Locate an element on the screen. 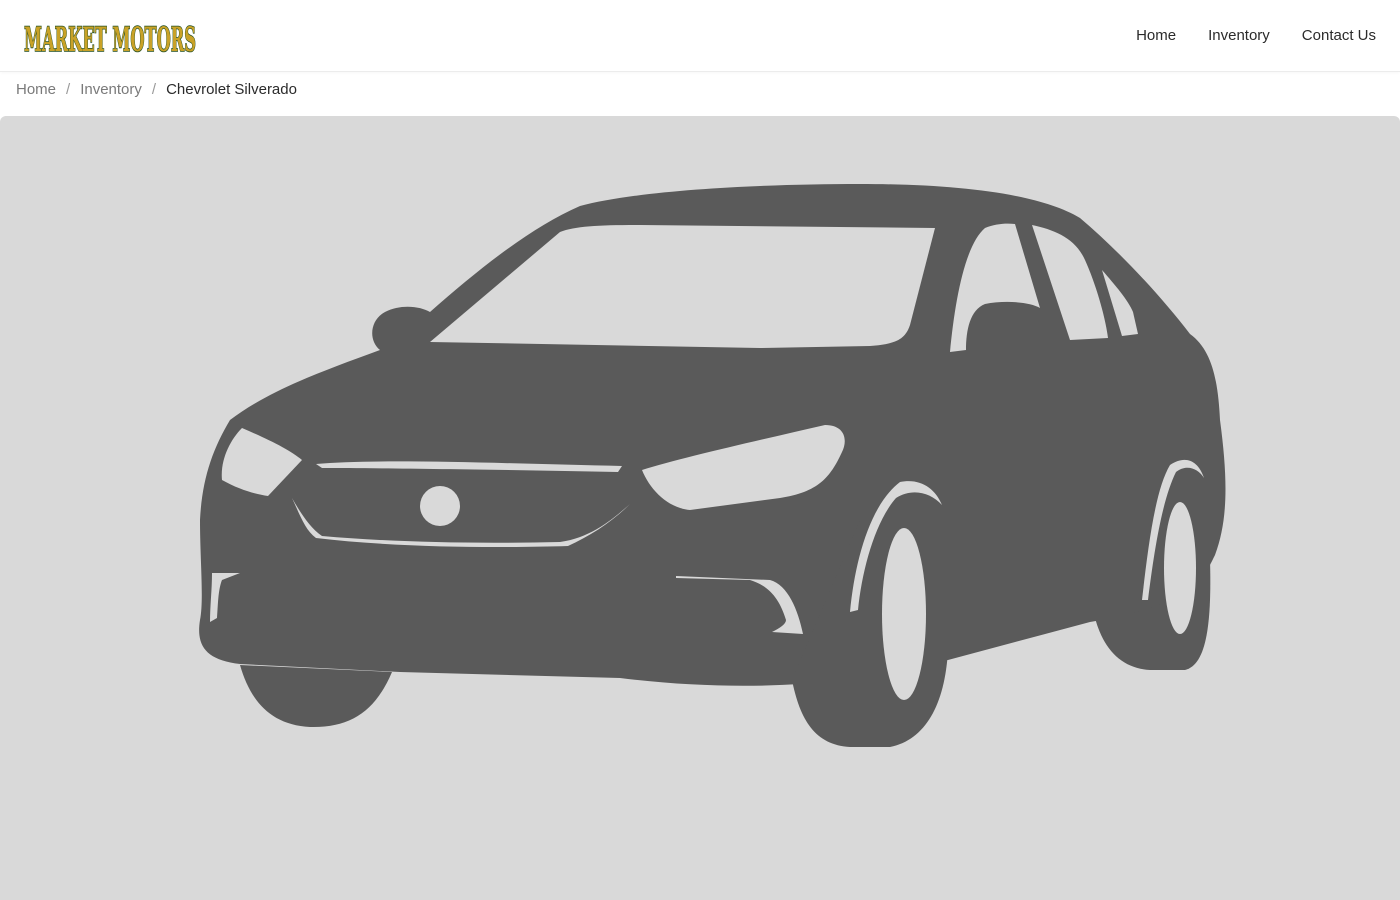 The width and height of the screenshot is (1400, 900). nav-home: Home is located at coordinates (1156, 36).